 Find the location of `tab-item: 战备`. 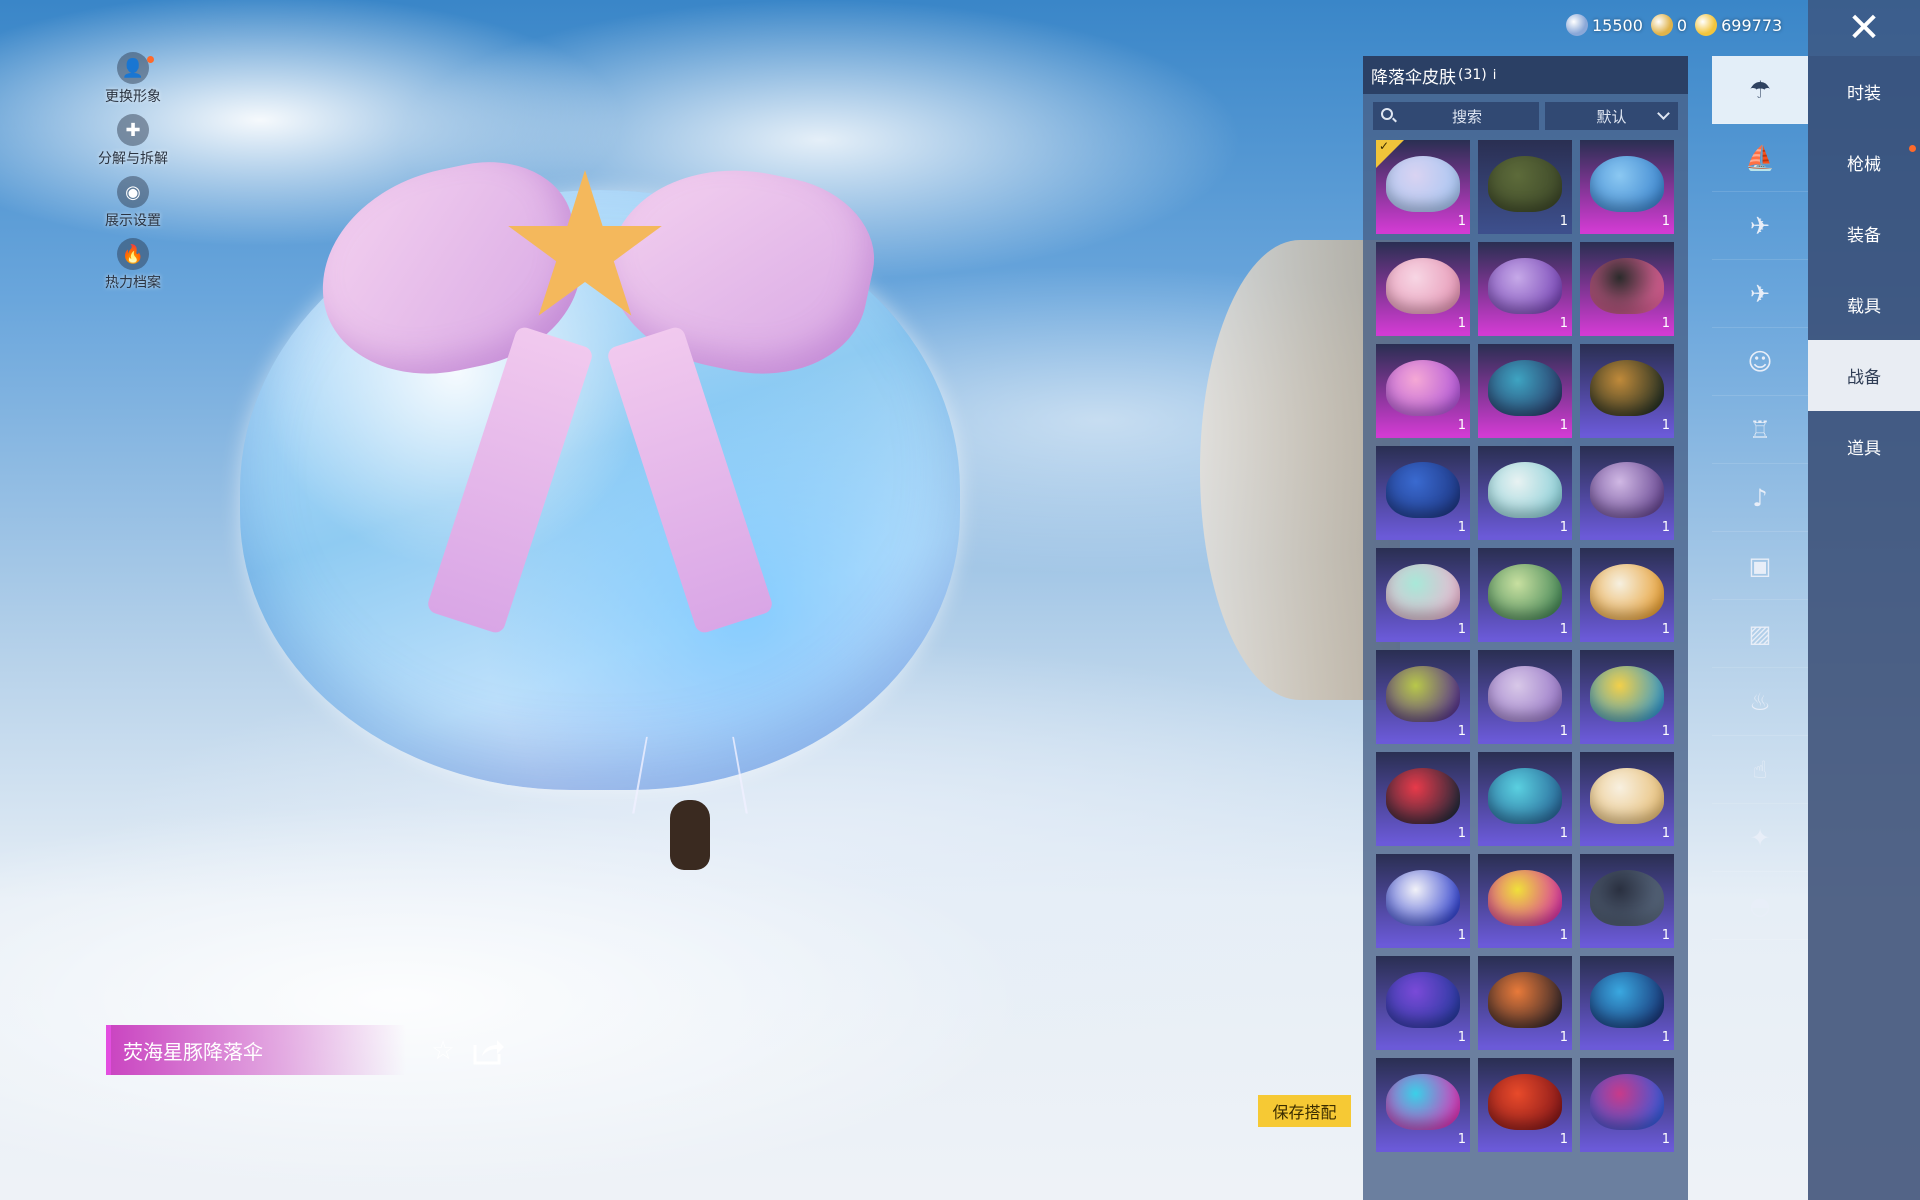

tab-item: 战备 is located at coordinates (1864, 375).